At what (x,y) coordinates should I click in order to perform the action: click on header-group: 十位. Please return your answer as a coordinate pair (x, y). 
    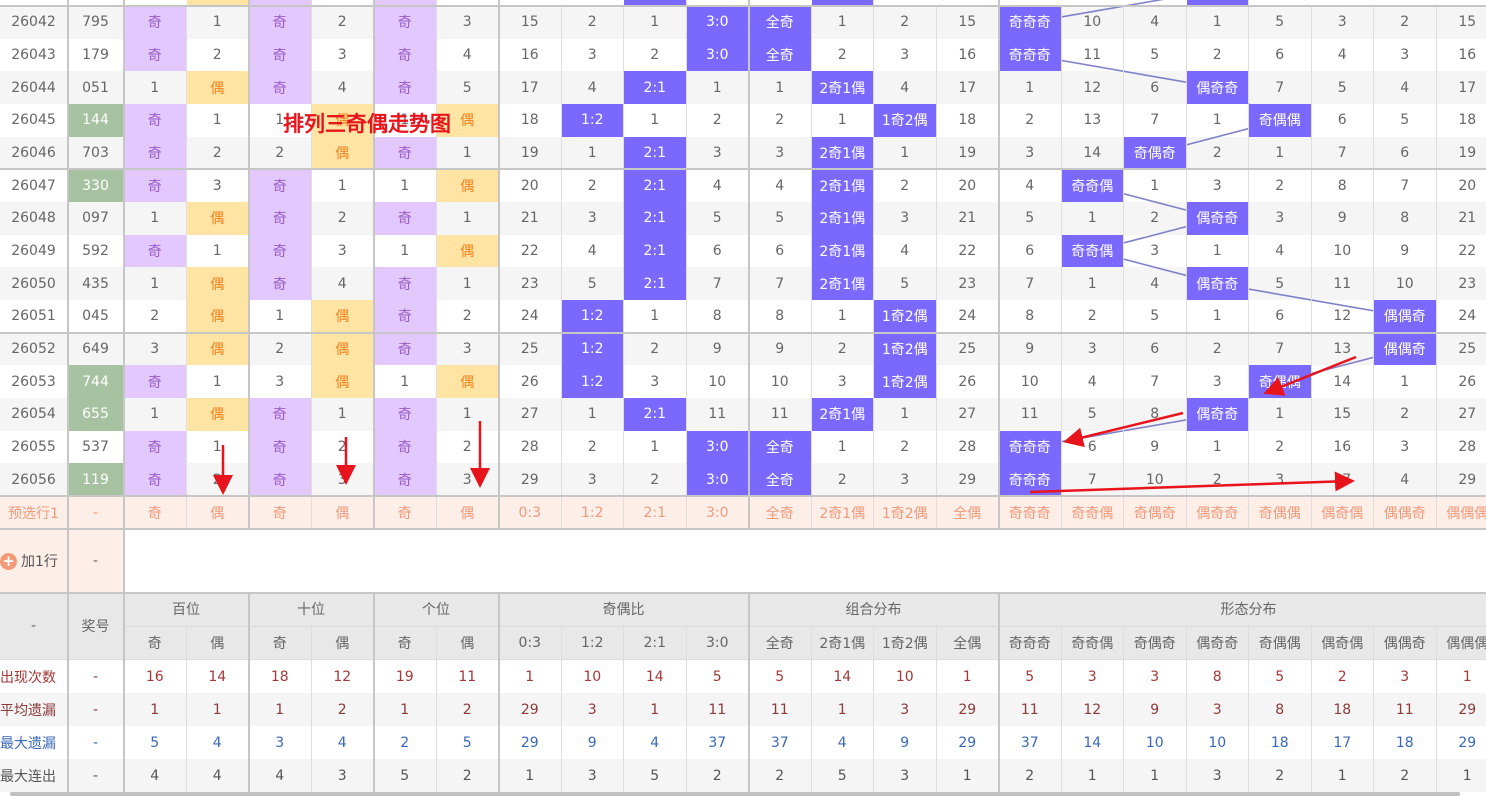
    Looking at the image, I should click on (311, 610).